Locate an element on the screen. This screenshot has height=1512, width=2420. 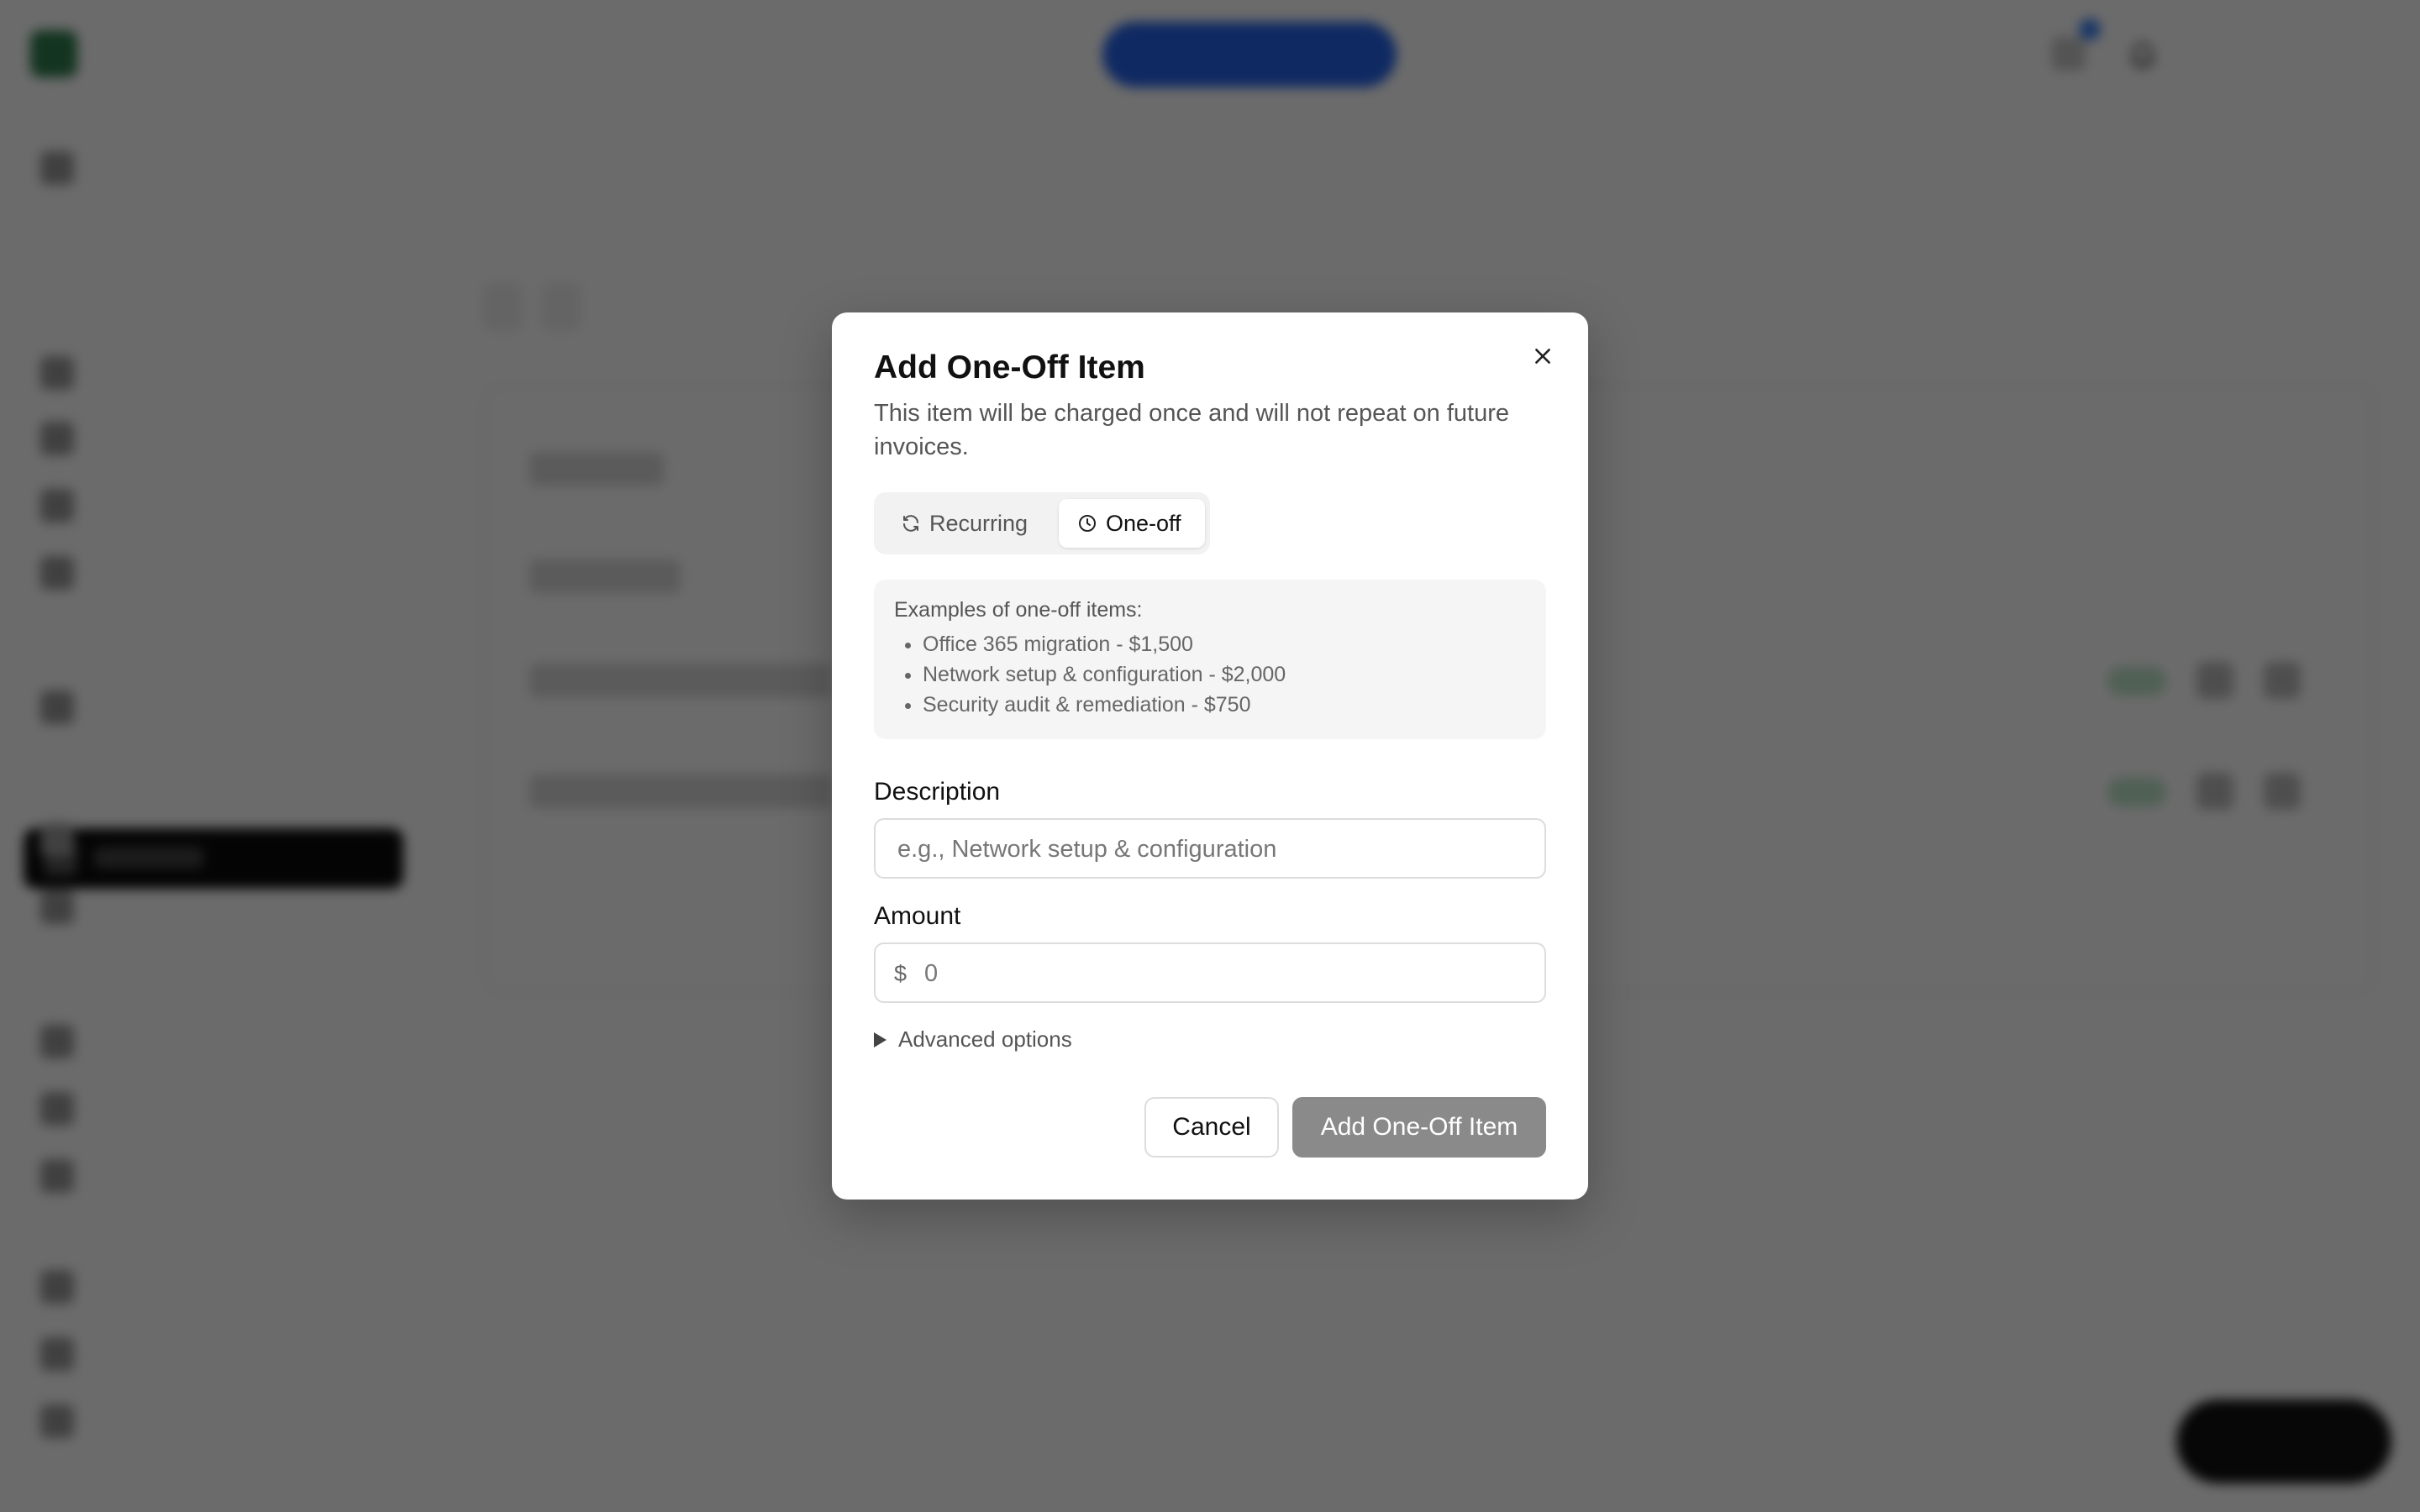
tab-recurring: Recurring is located at coordinates (960, 523).